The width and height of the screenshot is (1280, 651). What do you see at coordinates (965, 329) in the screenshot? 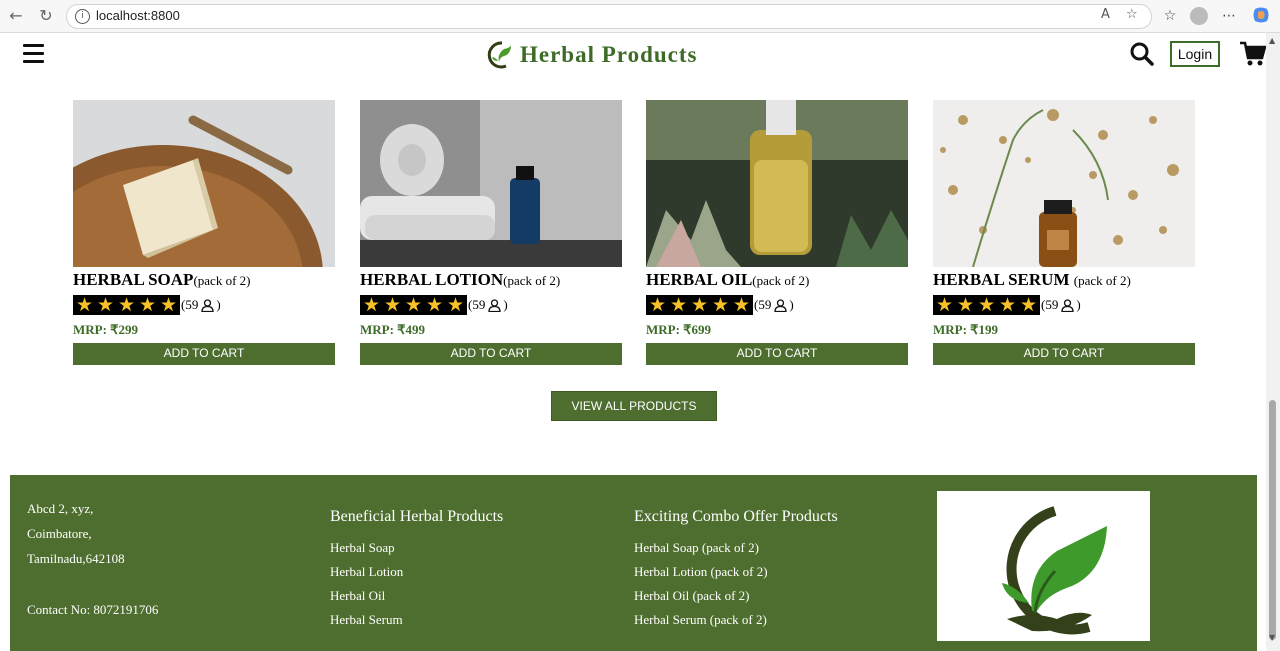
I see `product-price: MRP: ₹199` at bounding box center [965, 329].